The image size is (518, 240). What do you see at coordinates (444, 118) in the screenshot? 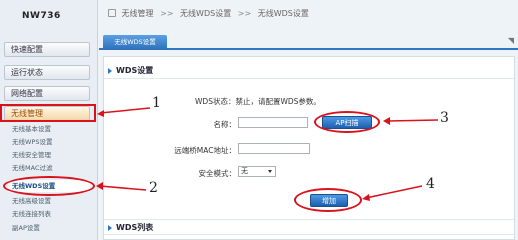
I see `callout-number-3: 3` at bounding box center [444, 118].